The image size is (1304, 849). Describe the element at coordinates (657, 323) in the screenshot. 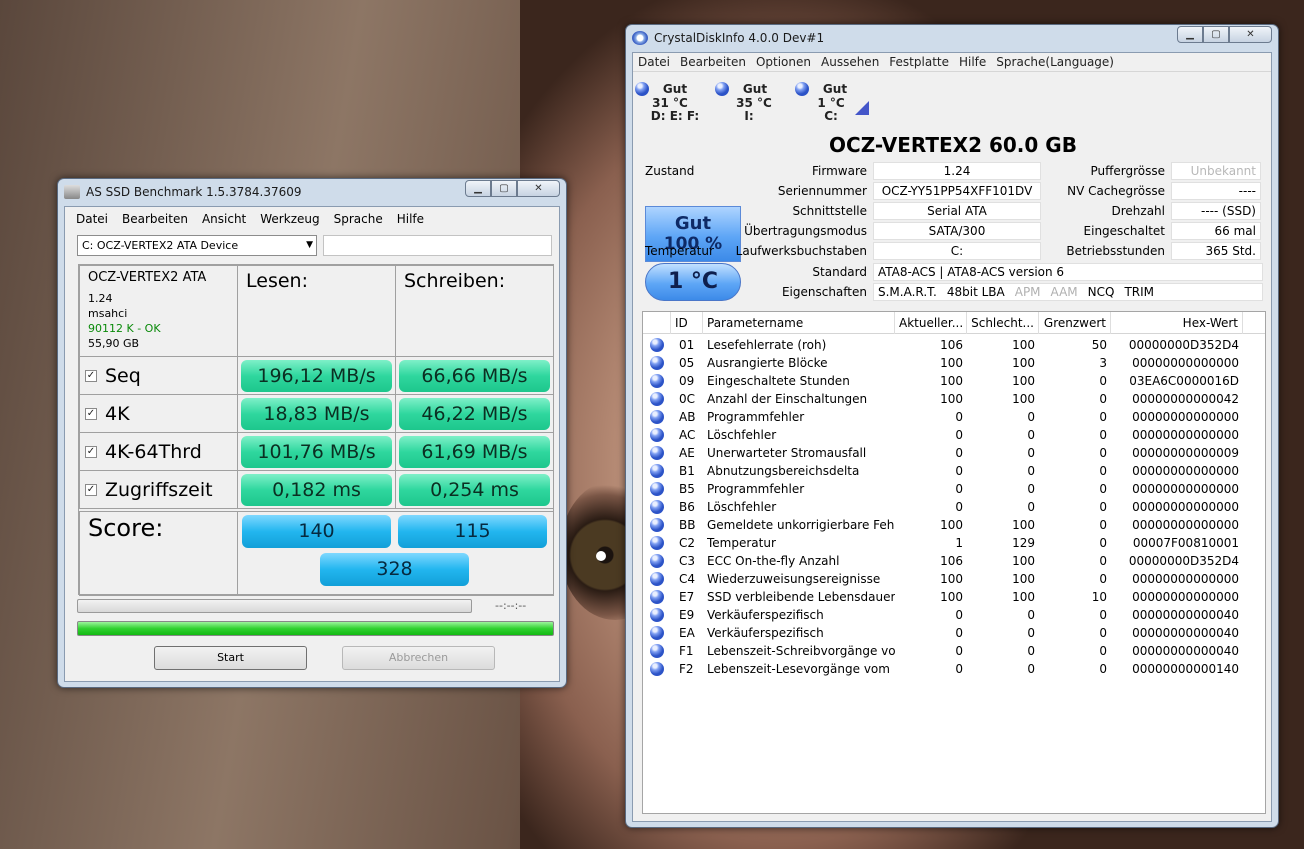

I see `col-status` at that location.